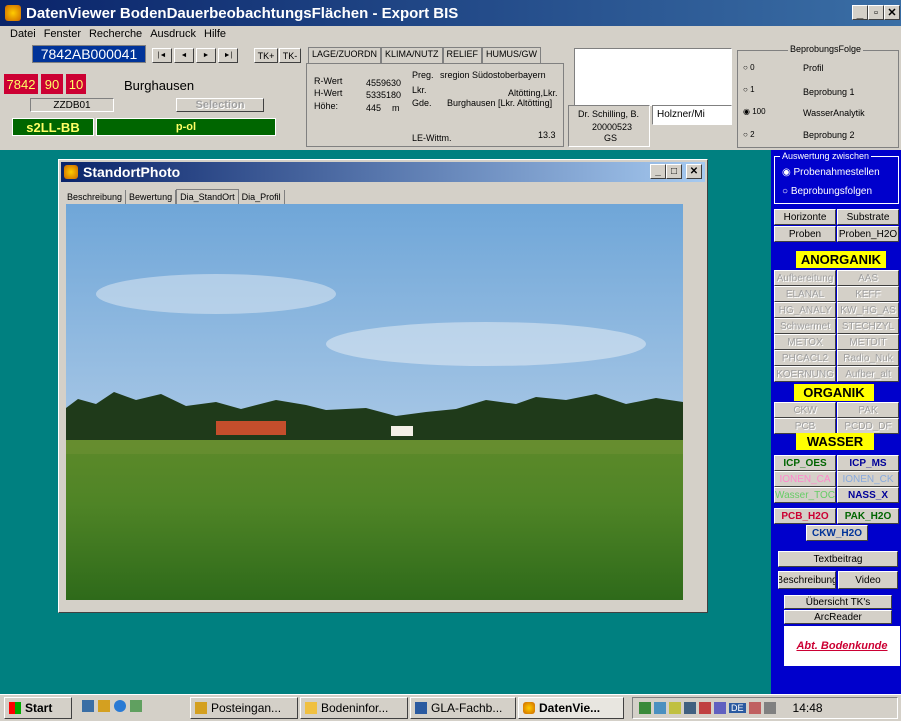 Image resolution: width=901 pixels, height=721 pixels. Describe the element at coordinates (151, 197) in the screenshot. I see `tab-bewertung: Bewertung` at that location.